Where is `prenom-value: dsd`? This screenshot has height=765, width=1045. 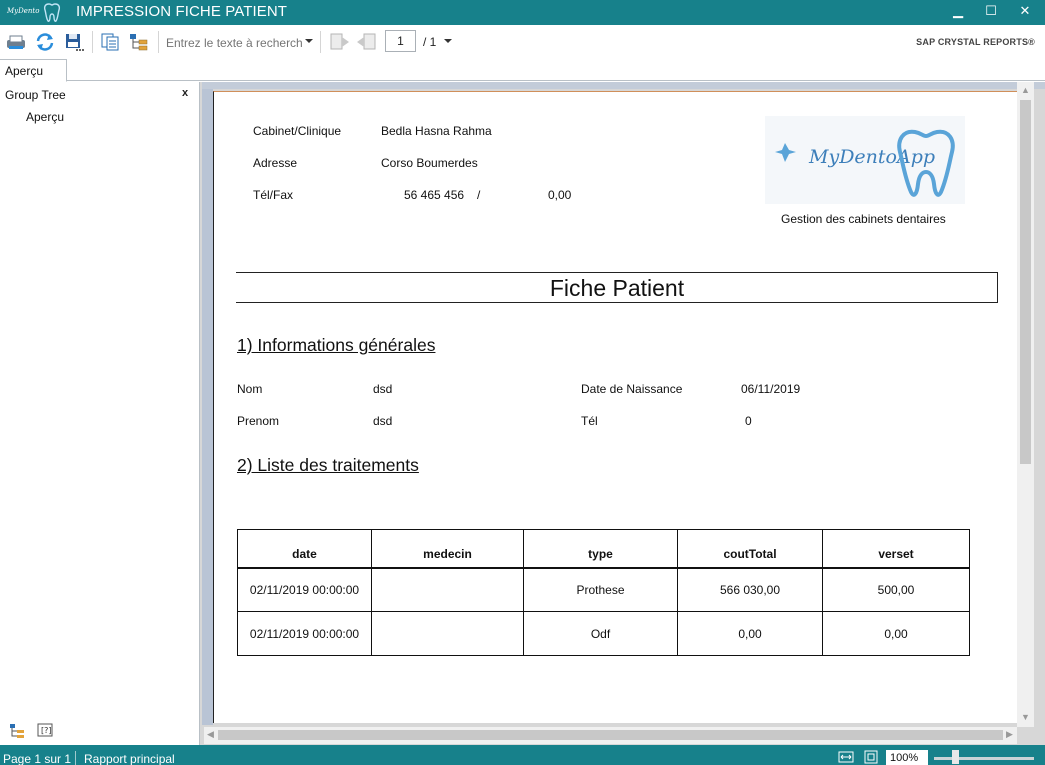
prenom-value: dsd is located at coordinates (383, 421).